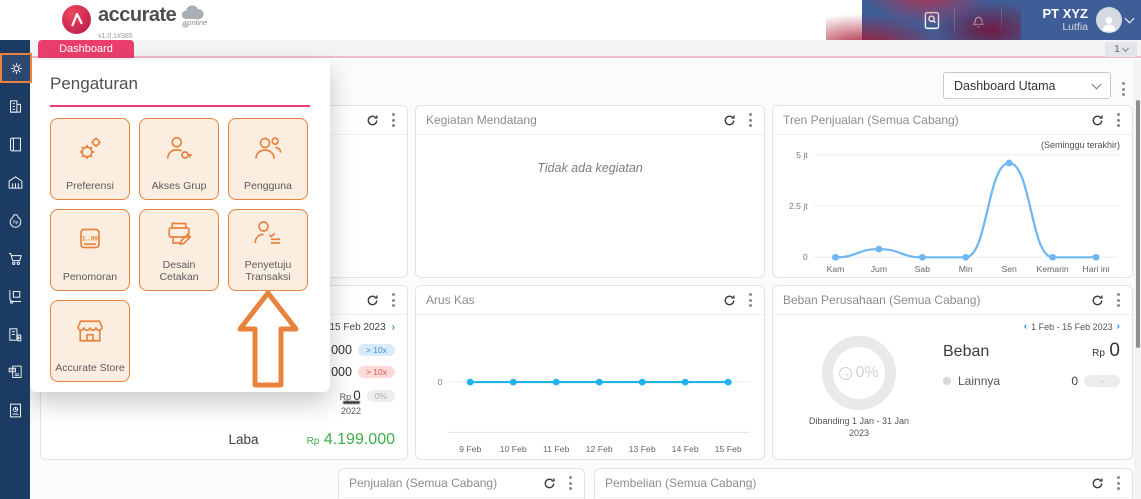  Describe the element at coordinates (966, 351) in the screenshot. I see `section-label: Beban` at that location.